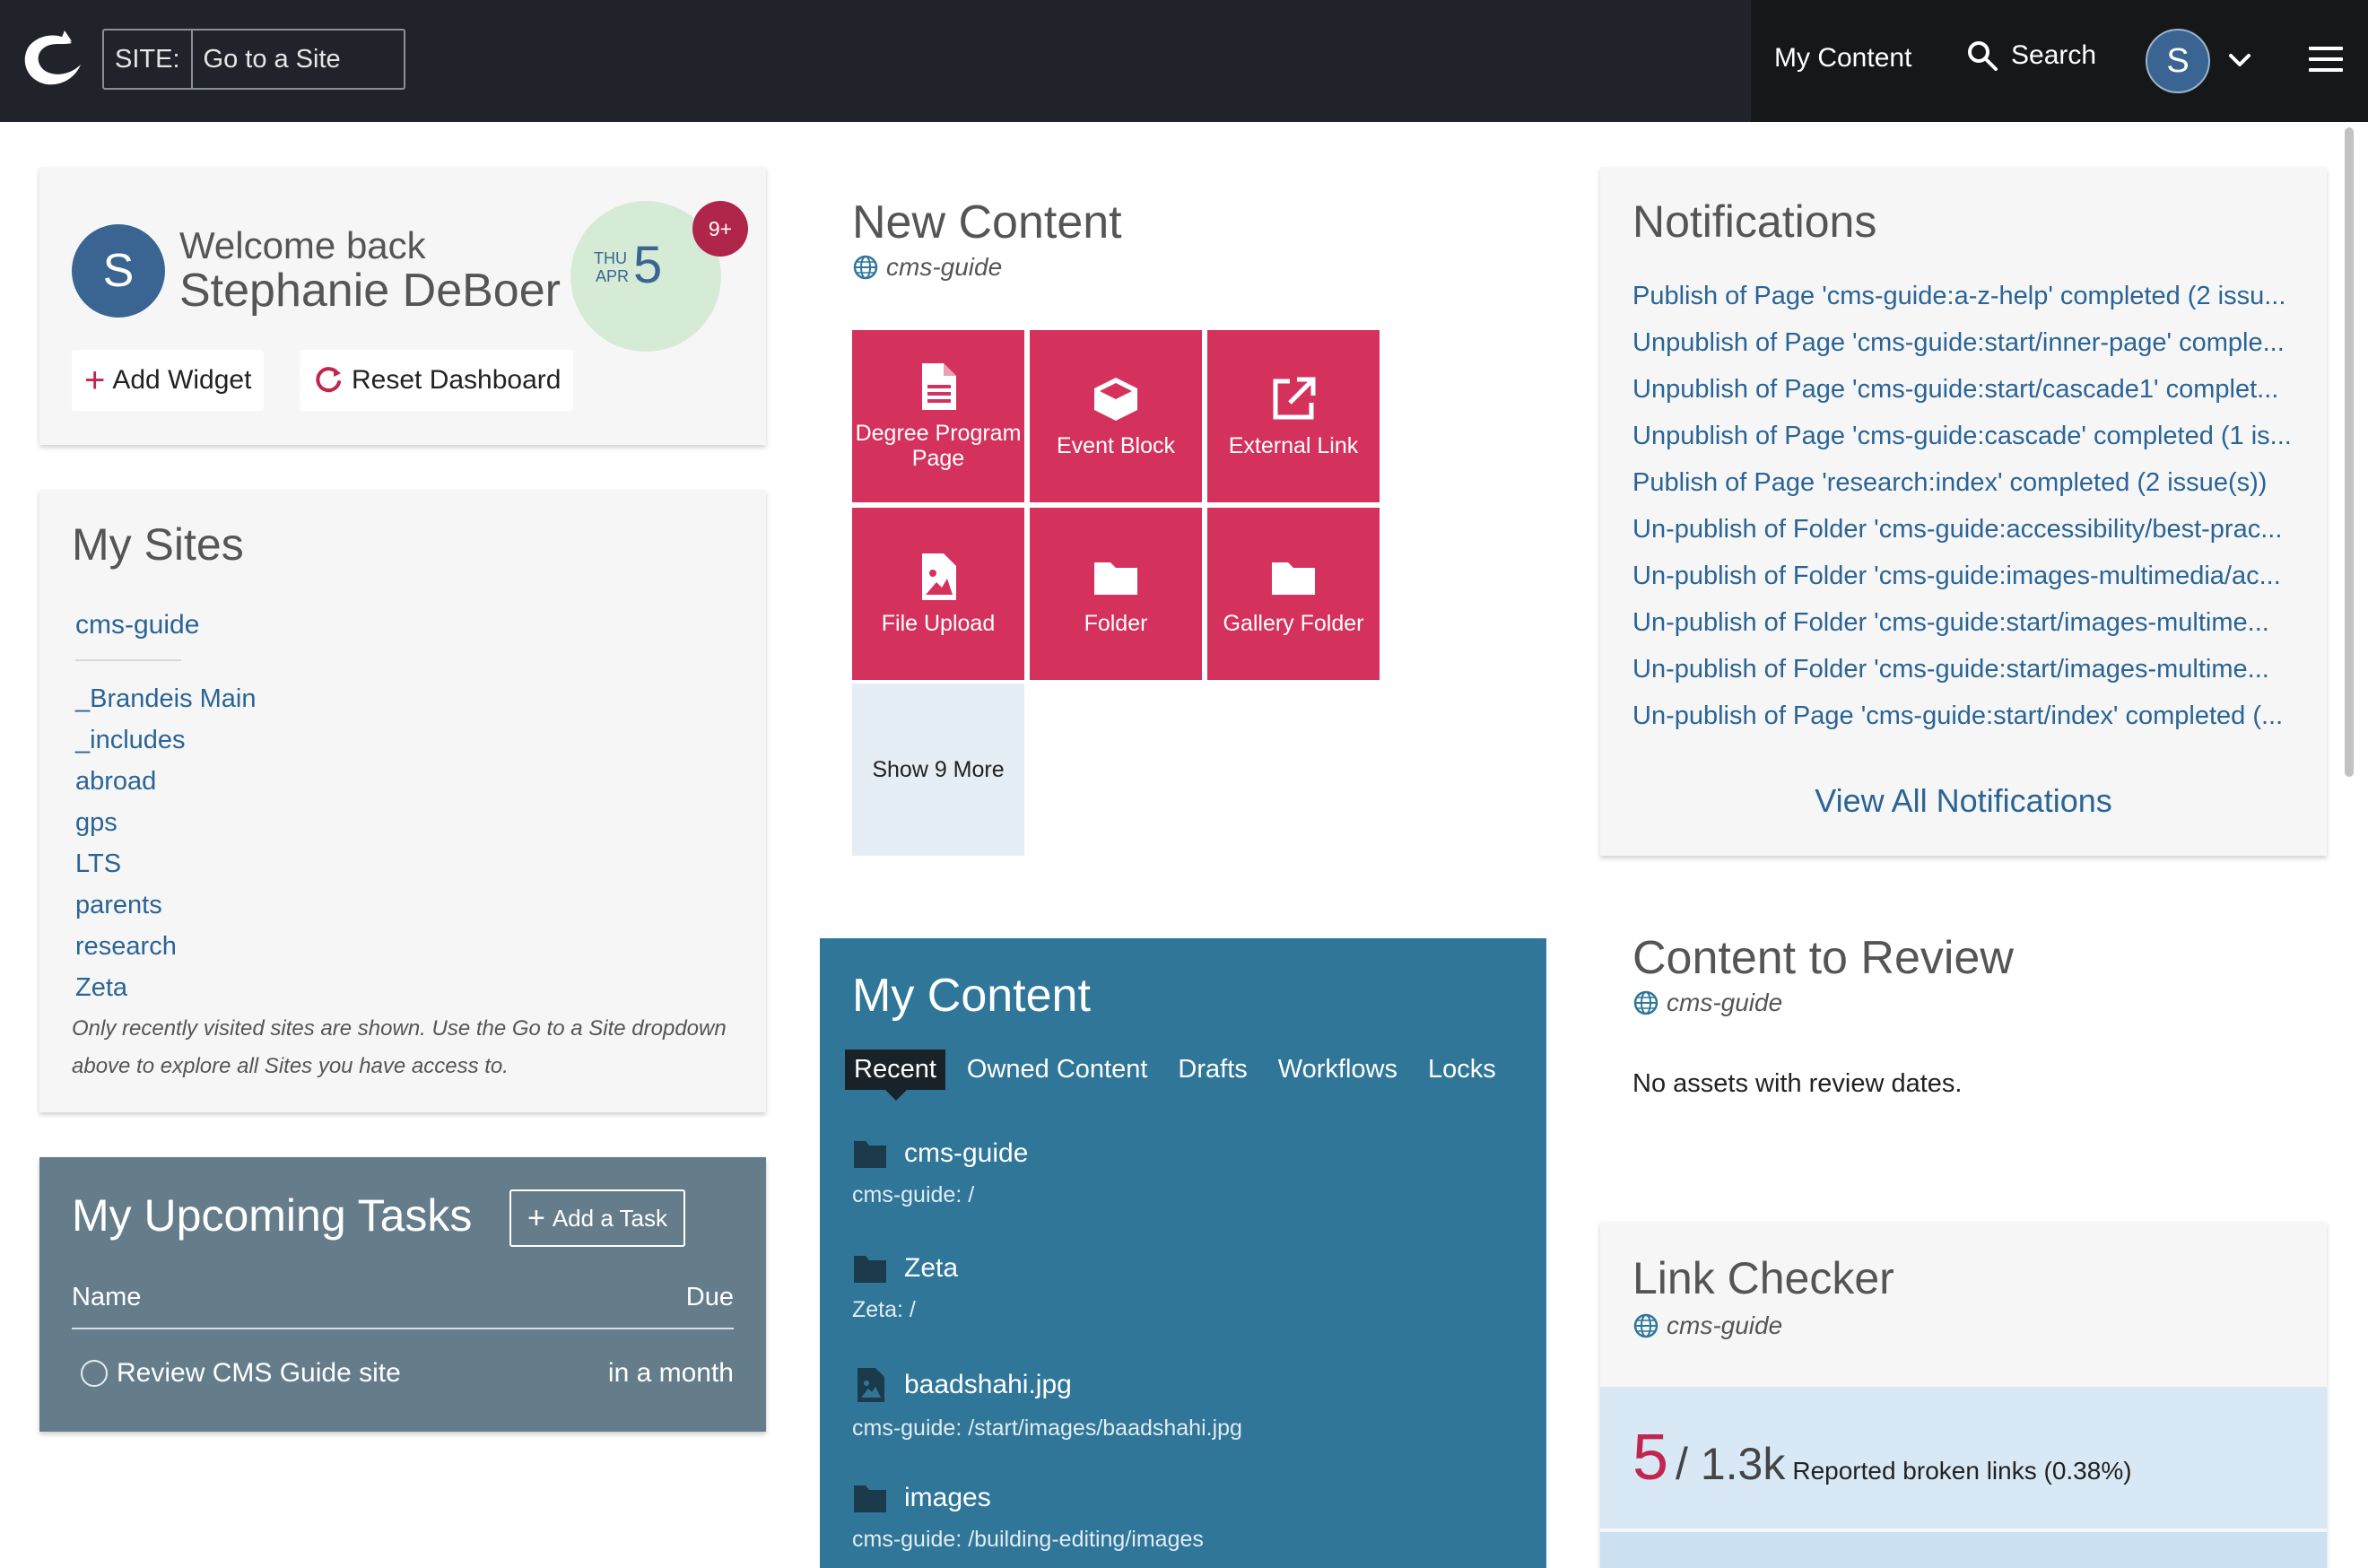 The width and height of the screenshot is (2368, 1568). Describe the element at coordinates (1293, 446) in the screenshot. I see `tile-label: External Link` at that location.